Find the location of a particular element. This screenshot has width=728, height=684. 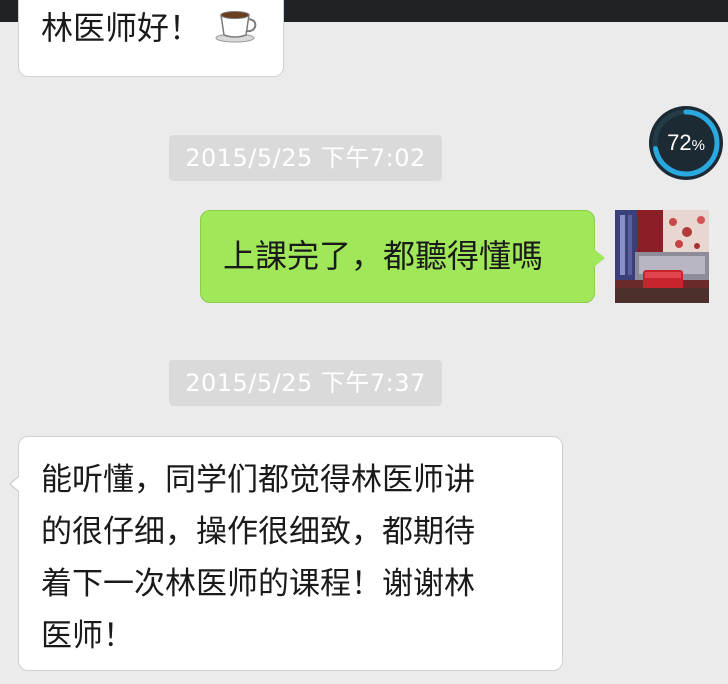

progress-percentage: 72% is located at coordinates (686, 143).